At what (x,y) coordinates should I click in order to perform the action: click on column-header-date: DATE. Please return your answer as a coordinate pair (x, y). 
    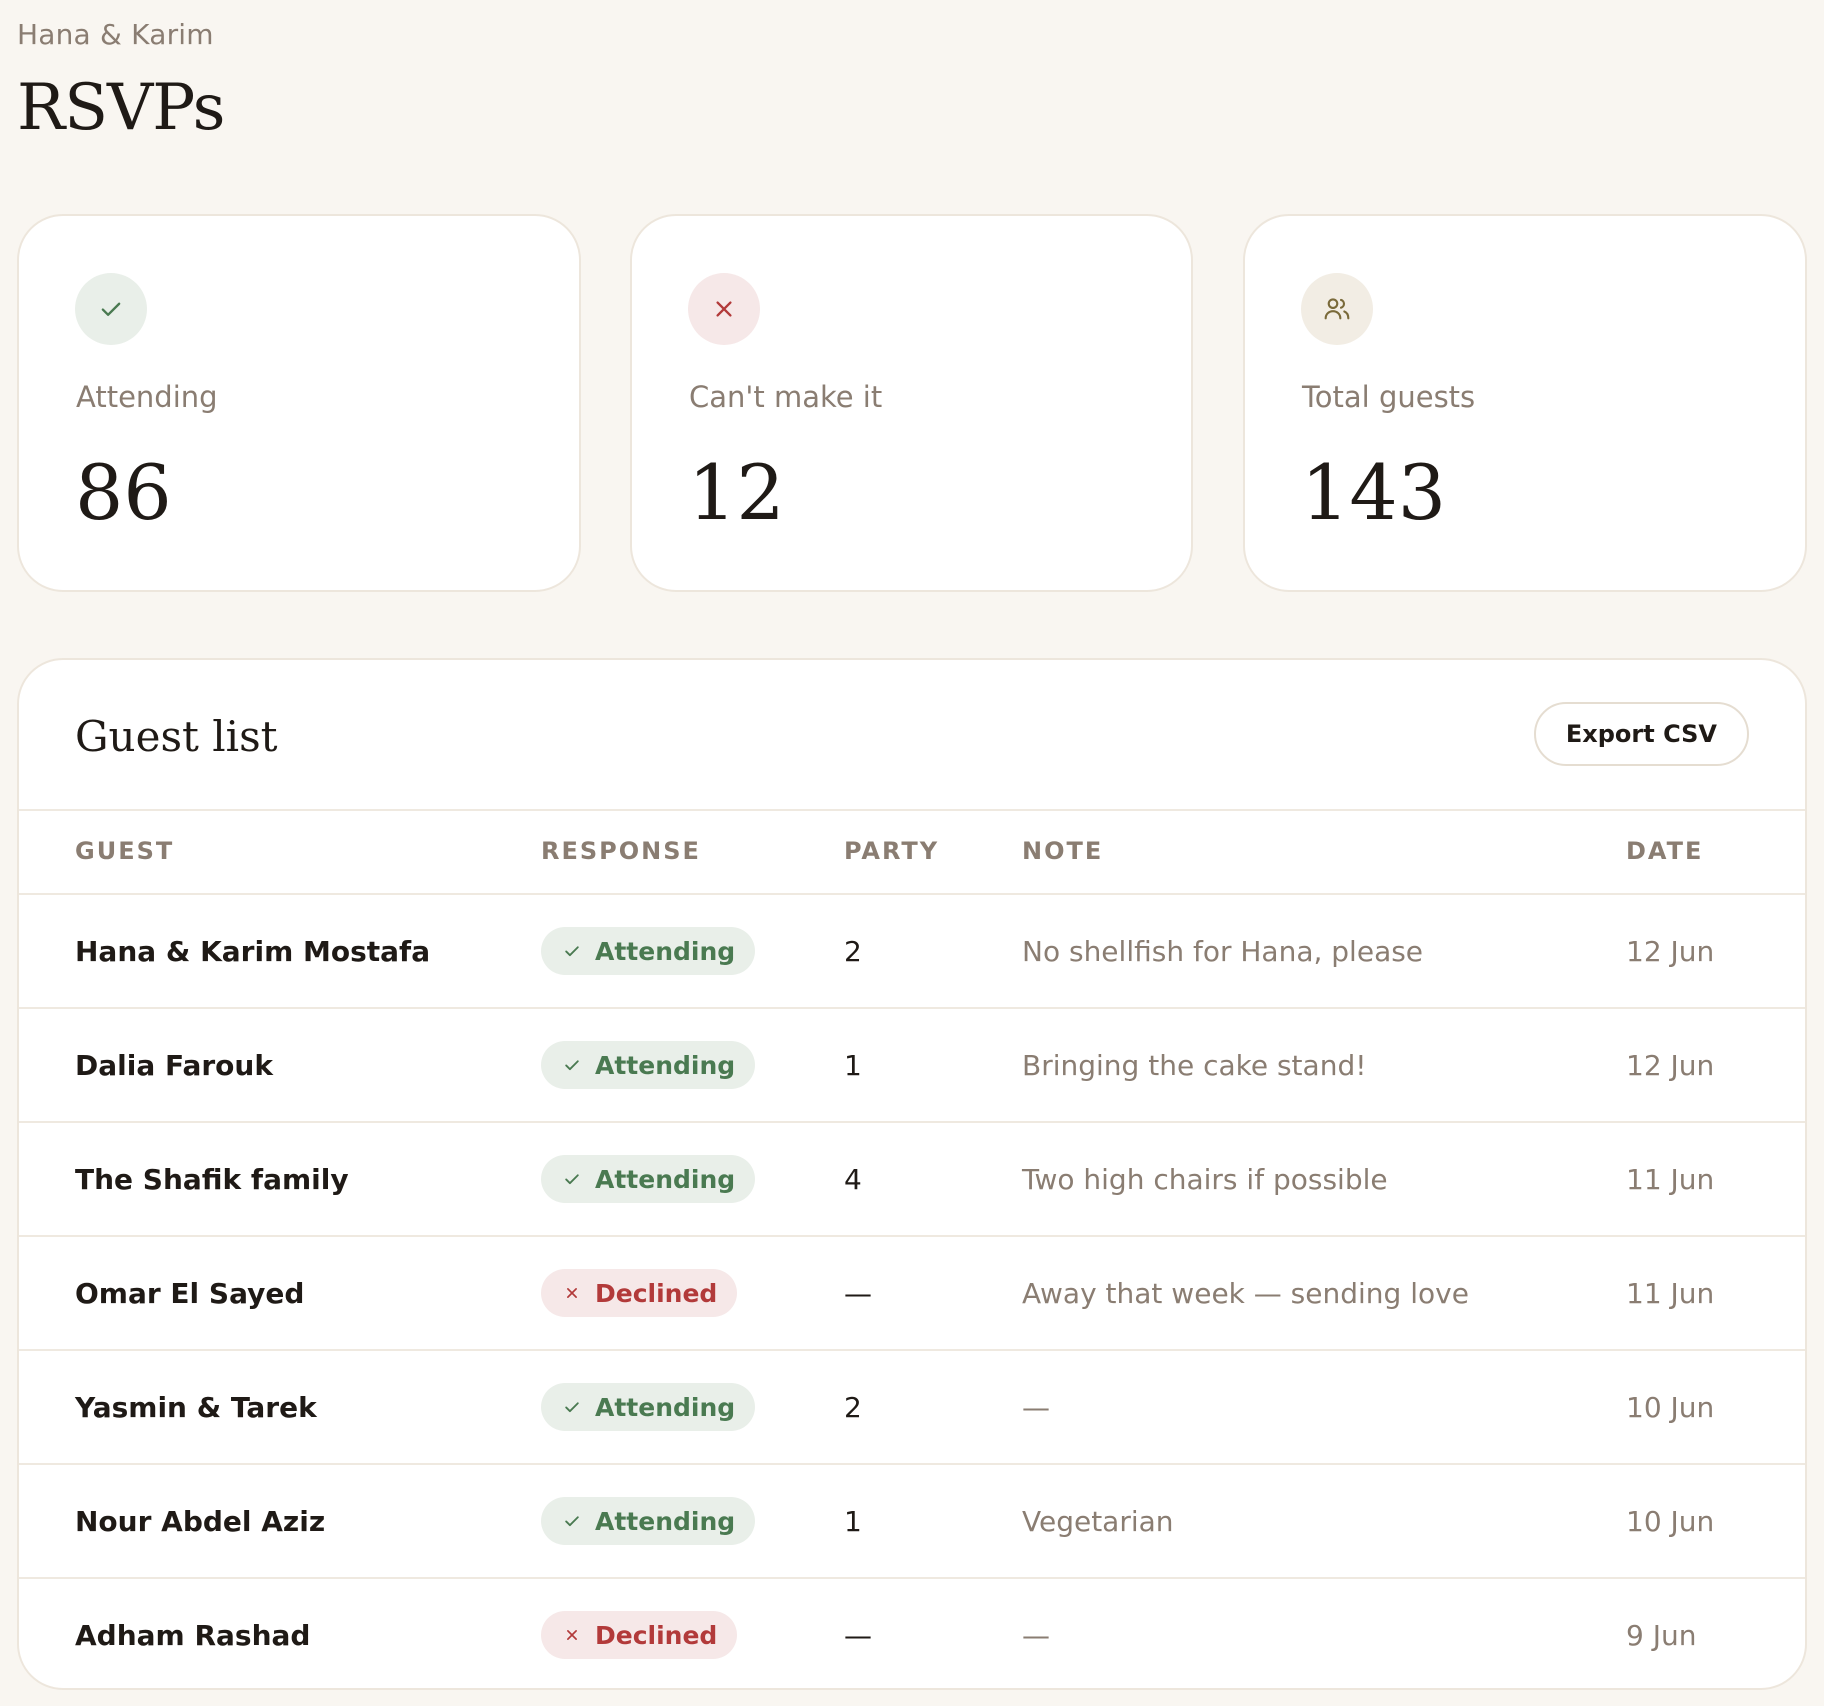
    Looking at the image, I should click on (1664, 851).